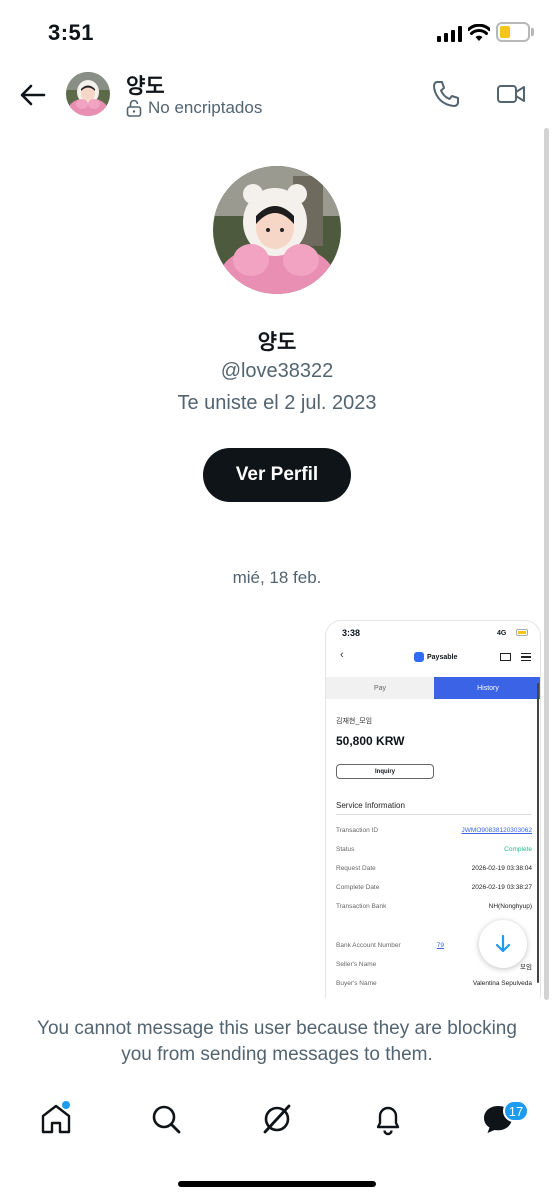 The image size is (554, 1200). Describe the element at coordinates (356, 983) in the screenshot. I see `row-key: Buyer's Name` at that location.